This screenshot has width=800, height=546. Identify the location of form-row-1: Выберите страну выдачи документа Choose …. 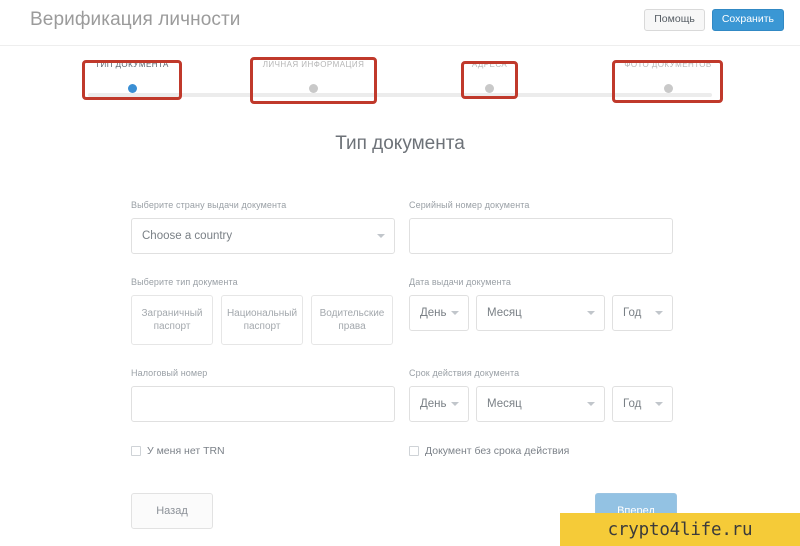
(402, 227).